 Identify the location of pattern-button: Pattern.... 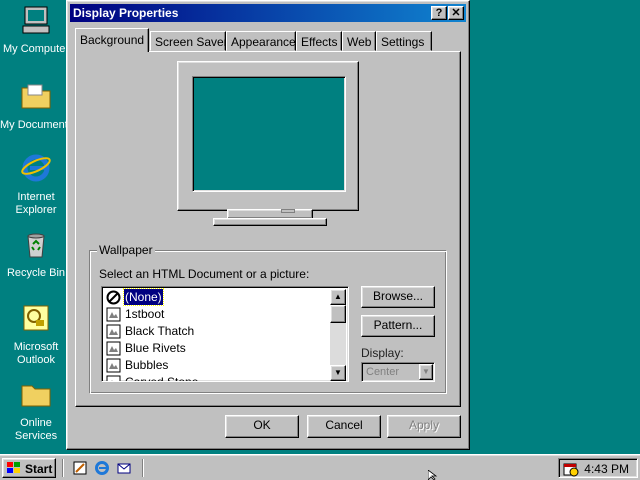
(398, 326).